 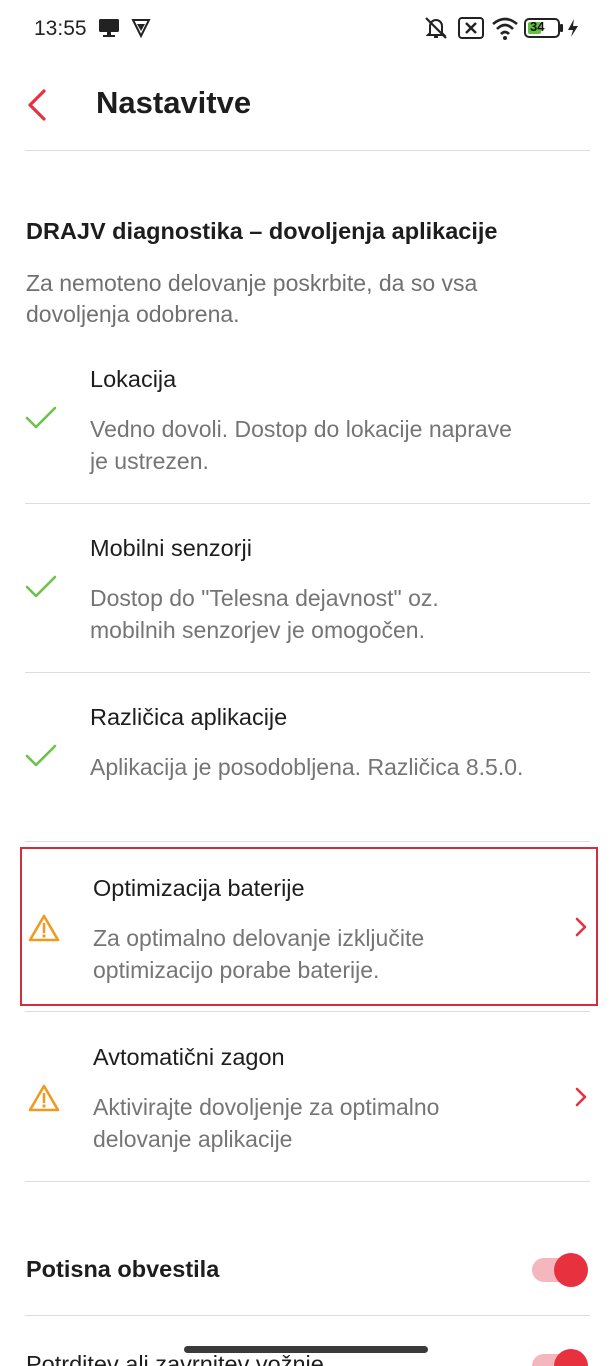 I want to click on chevron-left-icon, so click(x=37, y=105).